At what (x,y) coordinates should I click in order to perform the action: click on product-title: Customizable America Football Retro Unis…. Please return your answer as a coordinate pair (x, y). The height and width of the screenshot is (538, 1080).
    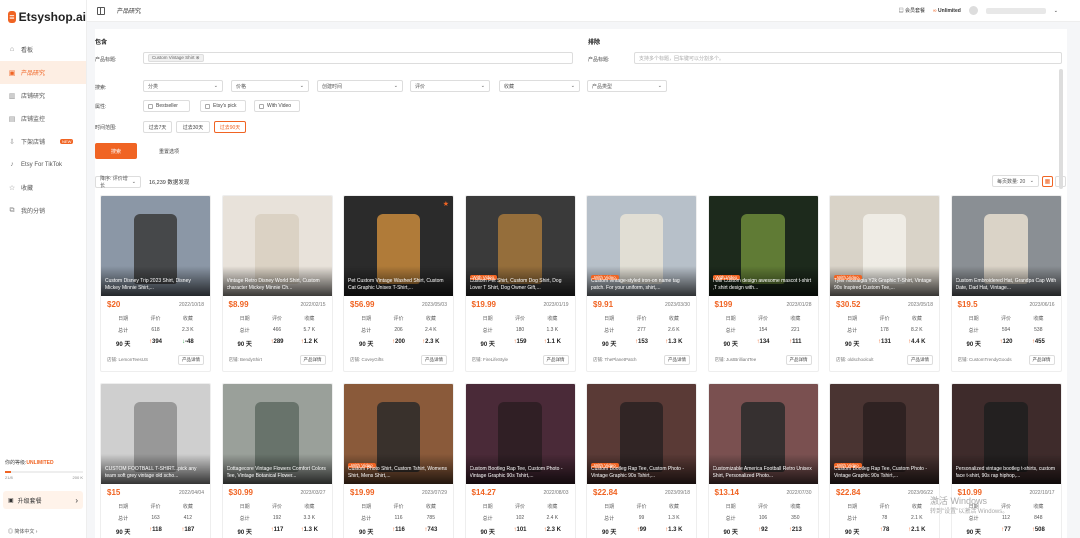
    Looking at the image, I should click on (763, 473).